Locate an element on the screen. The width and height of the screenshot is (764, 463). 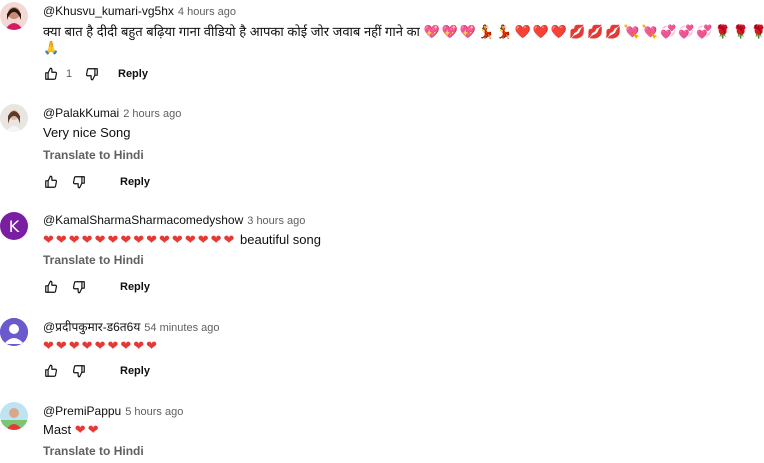
comment-time: 2 hours ago is located at coordinates (152, 114).